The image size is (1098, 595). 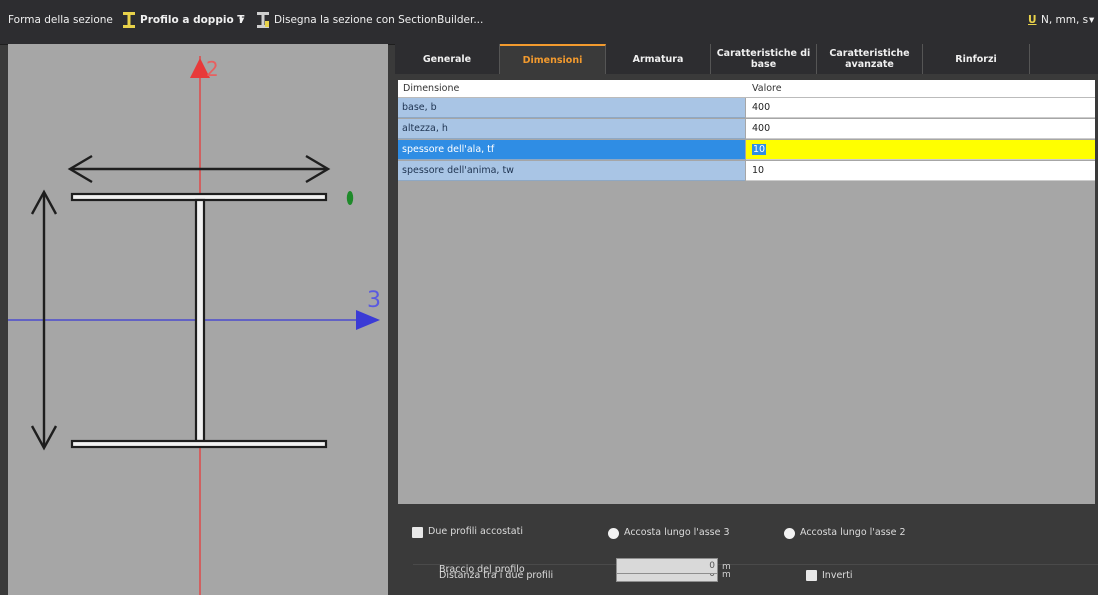 I want to click on tab-generale: Generale, so click(x=447, y=59).